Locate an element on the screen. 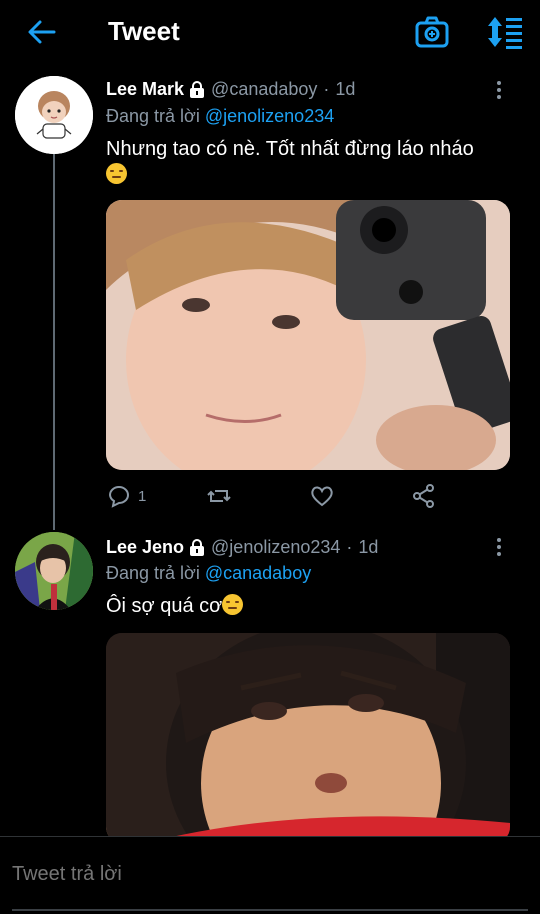 The height and width of the screenshot is (914, 540). author-handle: @jenolizeno234 is located at coordinates (275, 547).